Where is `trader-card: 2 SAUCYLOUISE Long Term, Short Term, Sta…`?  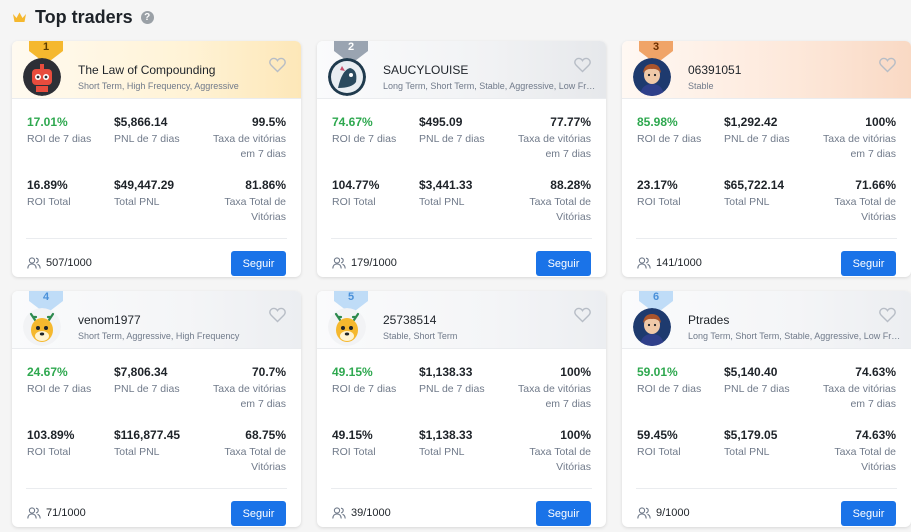
trader-card: 2 SAUCYLOUISE Long Term, Short Term, Sta… is located at coordinates (461, 159).